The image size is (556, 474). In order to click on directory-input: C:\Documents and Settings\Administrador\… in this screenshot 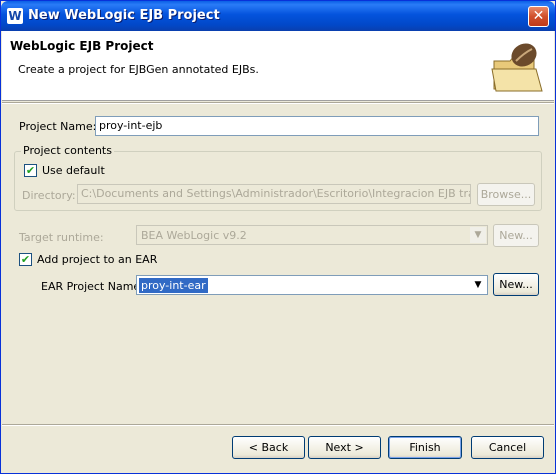, I will do `click(274, 194)`.